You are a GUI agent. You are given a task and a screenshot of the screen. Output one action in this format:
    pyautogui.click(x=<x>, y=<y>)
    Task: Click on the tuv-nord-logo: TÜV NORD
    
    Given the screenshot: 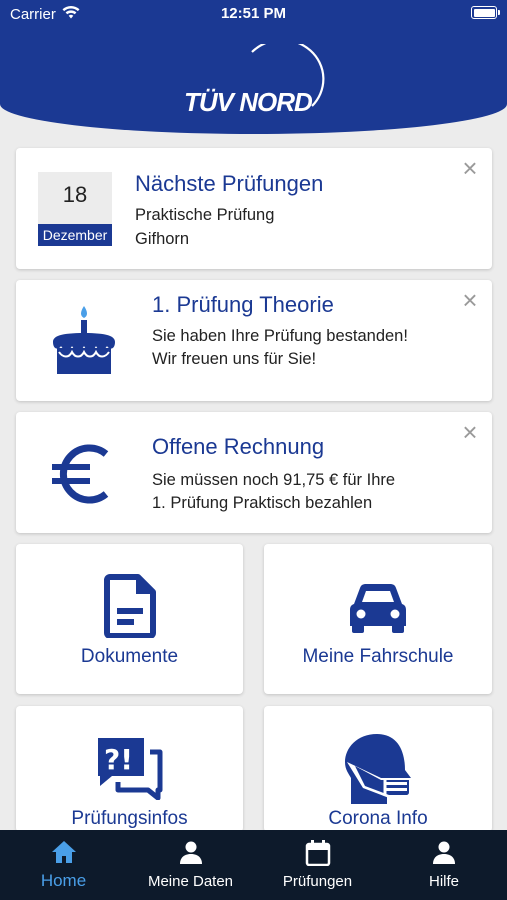 What is the action you would take?
    pyautogui.click(x=255, y=80)
    